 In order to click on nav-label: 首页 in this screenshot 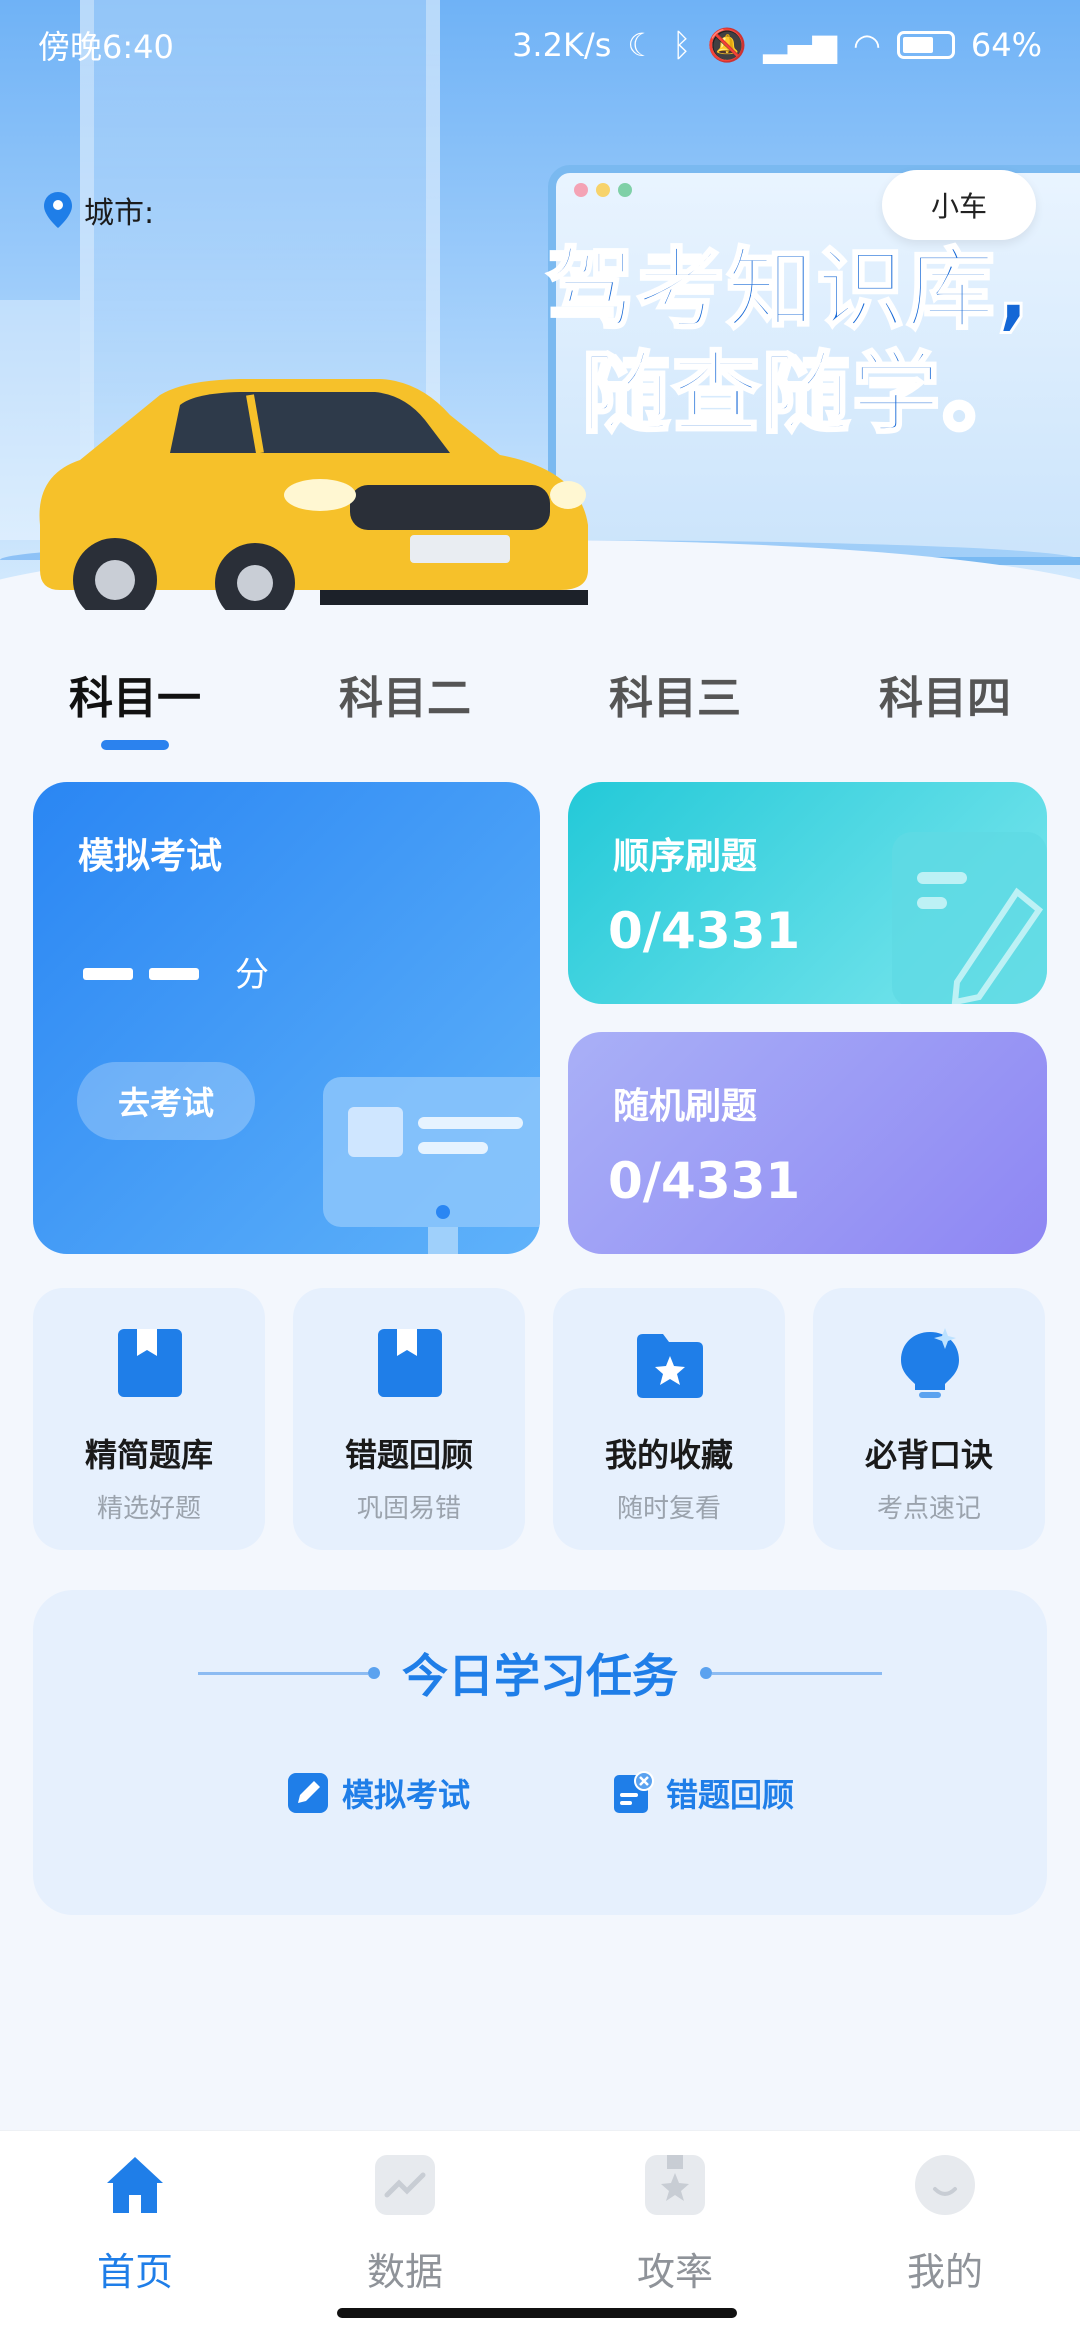, I will do `click(134, 2272)`.